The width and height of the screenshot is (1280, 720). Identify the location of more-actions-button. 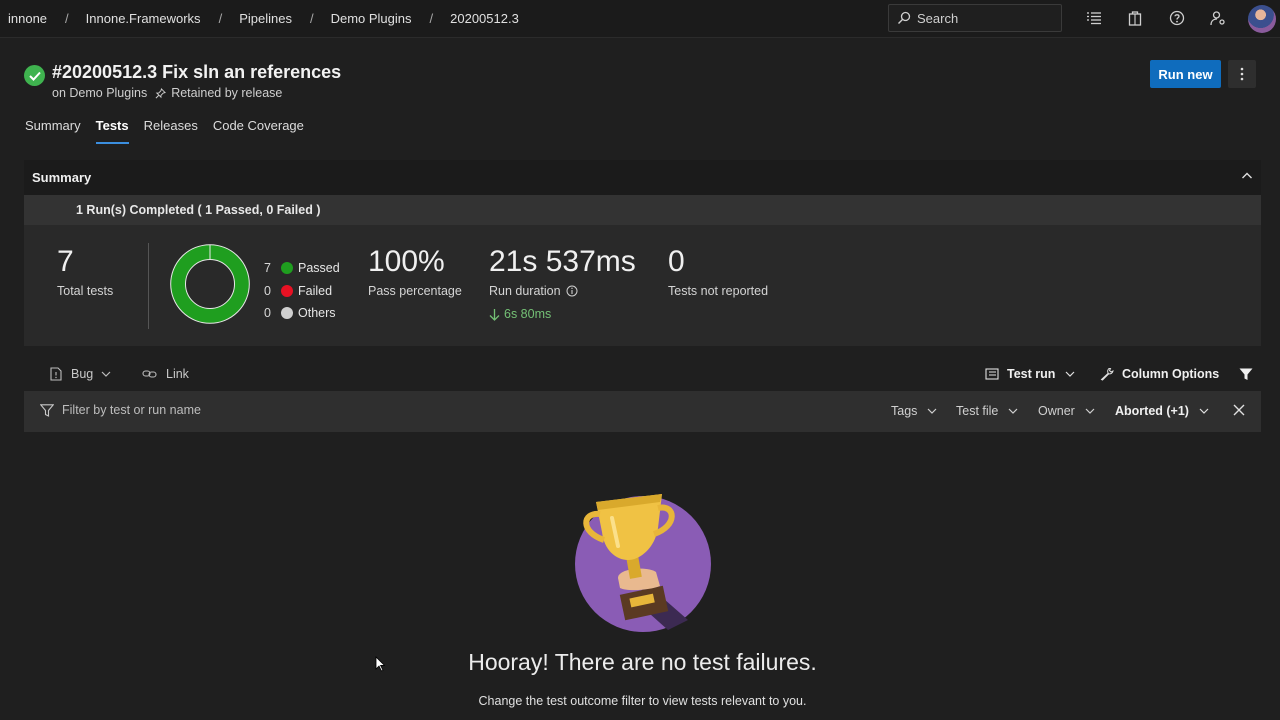
(1242, 74).